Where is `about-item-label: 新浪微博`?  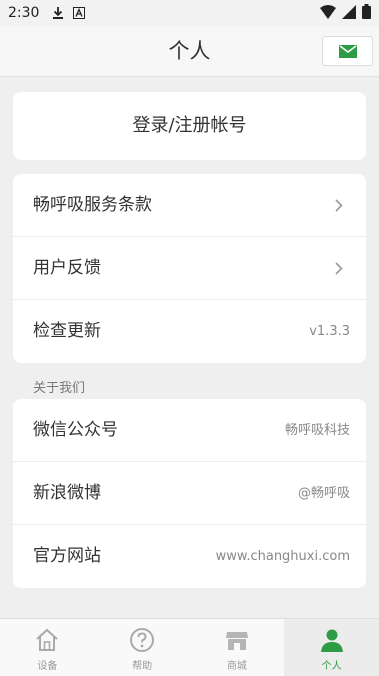
about-item-label: 新浪微博 is located at coordinates (67, 493).